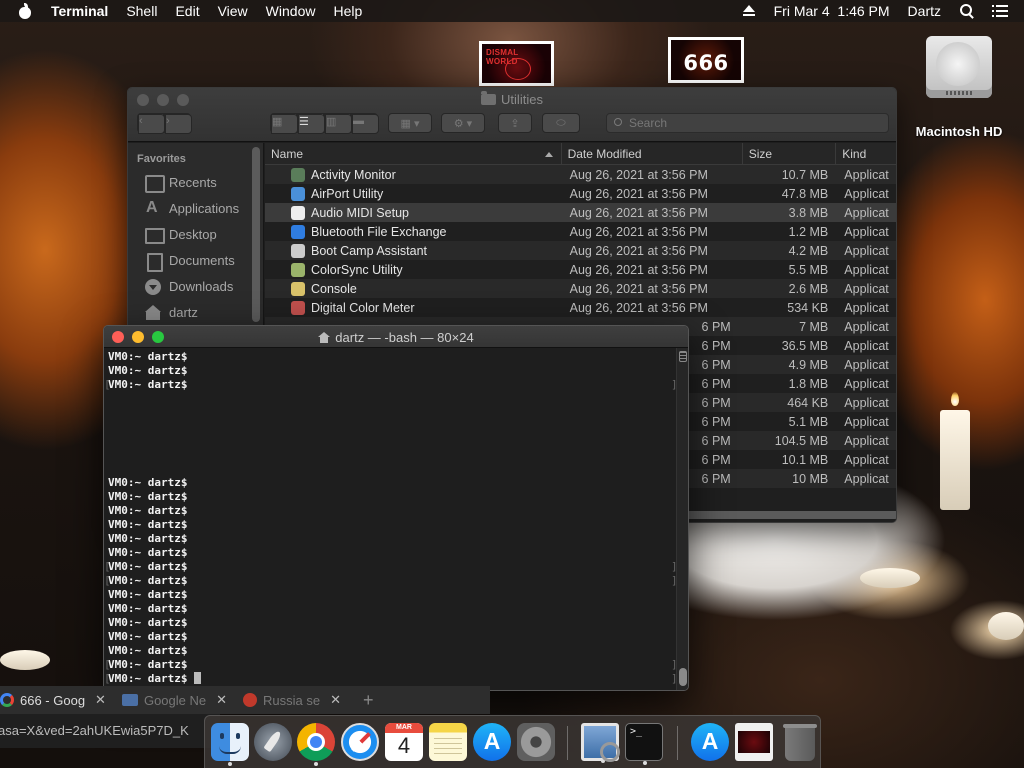 The height and width of the screenshot is (768, 1024). What do you see at coordinates (391, 385) in the screenshot?
I see `terminal-line: VM0:~ dartz$[]` at bounding box center [391, 385].